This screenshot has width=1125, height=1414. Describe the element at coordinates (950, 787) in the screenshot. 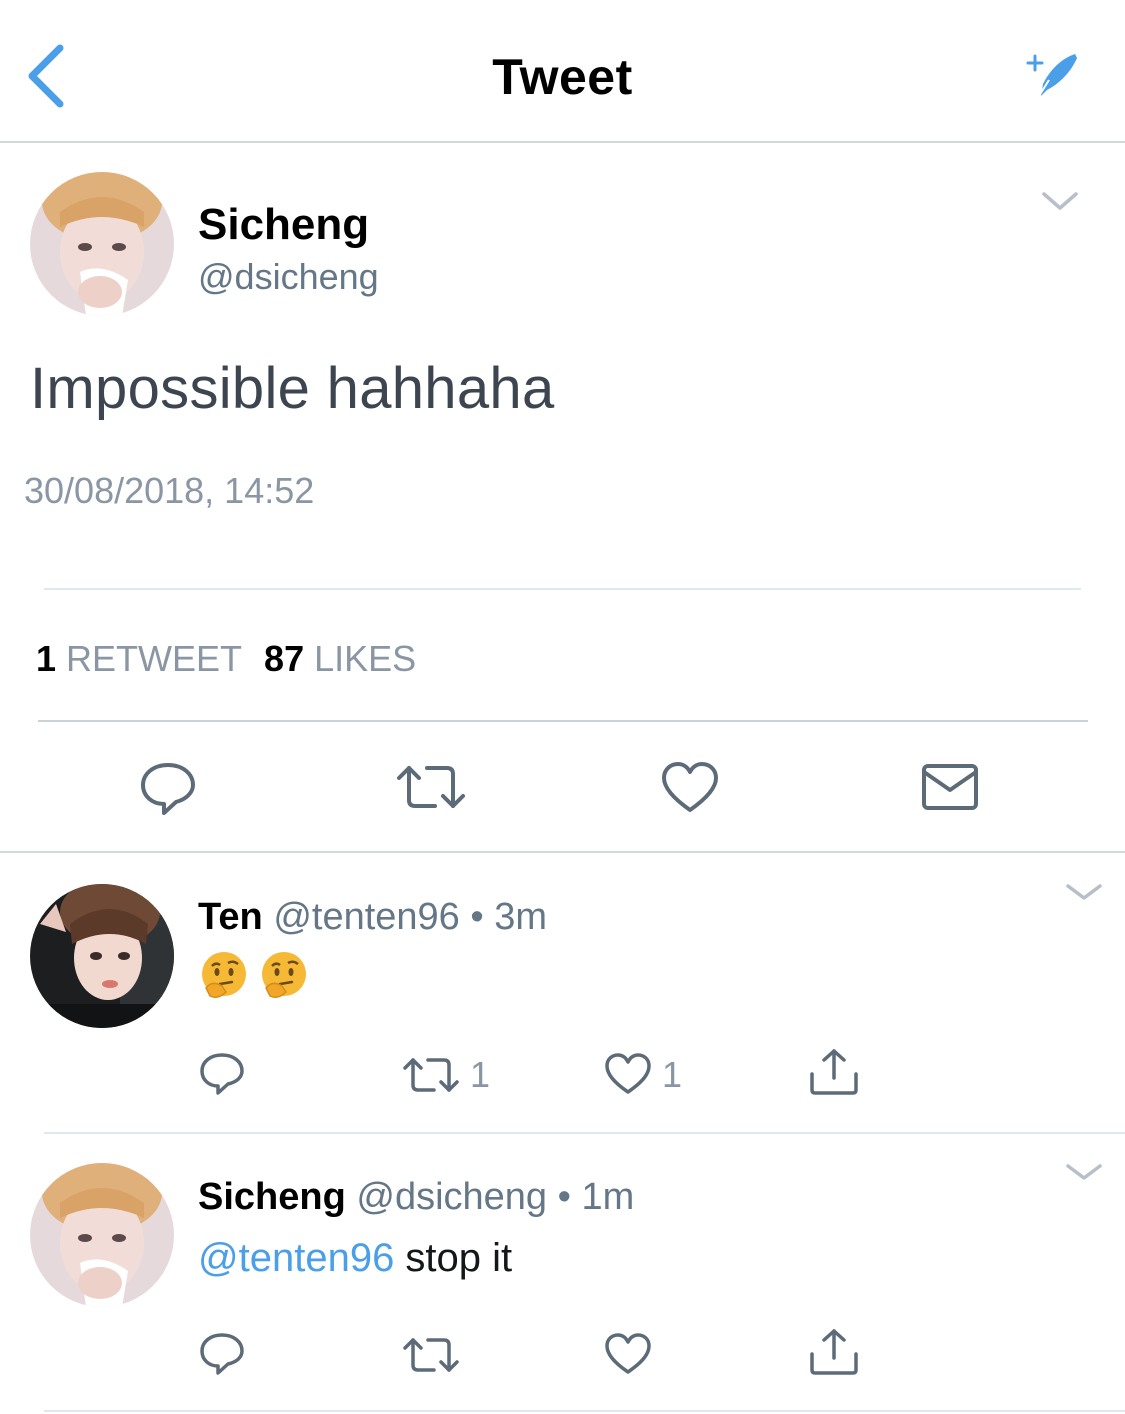

I see `message-icon` at that location.